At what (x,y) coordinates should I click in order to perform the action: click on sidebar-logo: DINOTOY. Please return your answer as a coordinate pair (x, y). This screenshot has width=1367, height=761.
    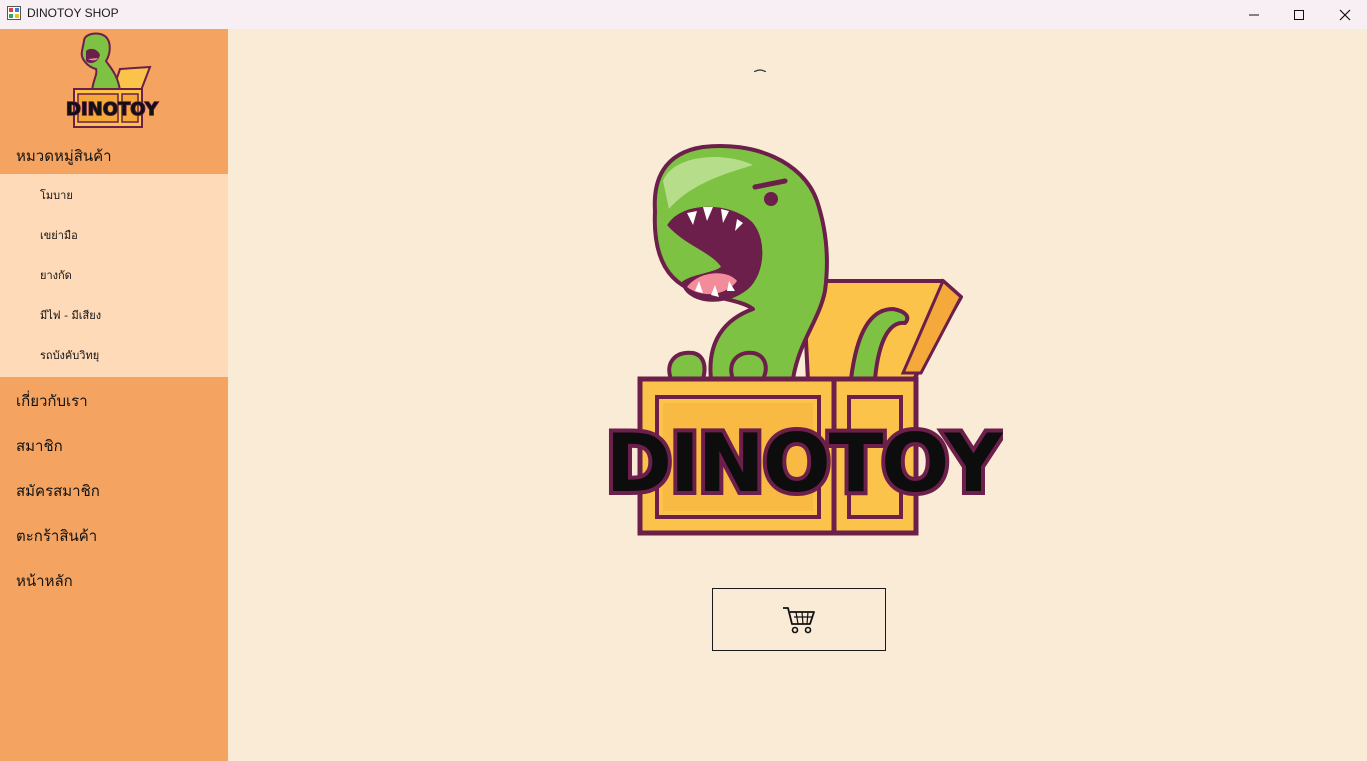
    Looking at the image, I should click on (112, 80).